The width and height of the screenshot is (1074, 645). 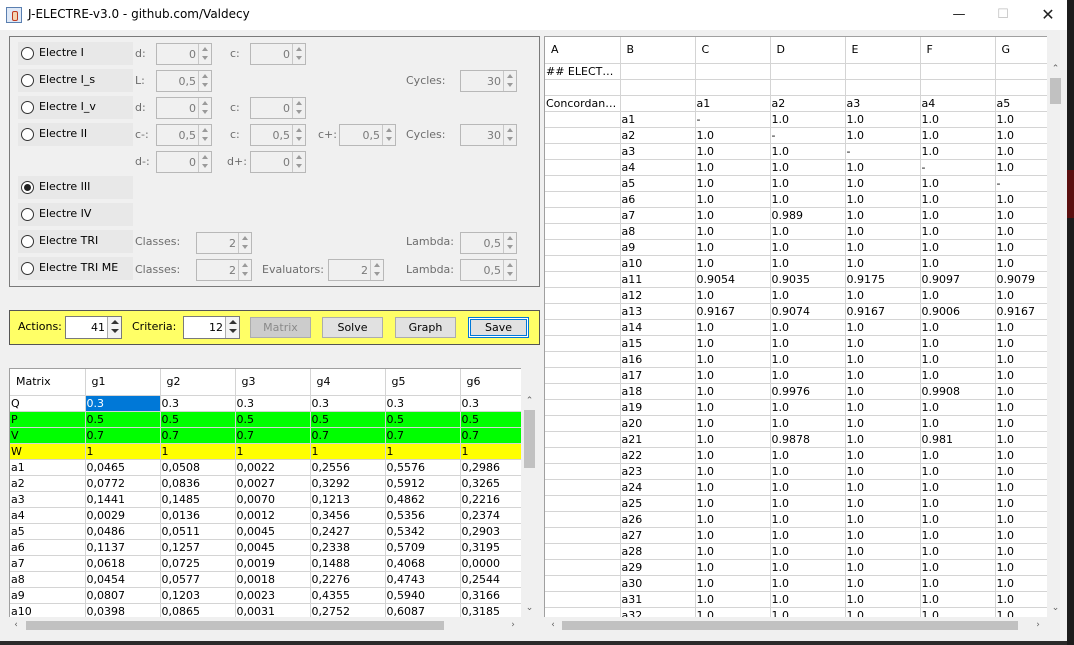 I want to click on table-cell: 0.9167, so click(x=733, y=311).